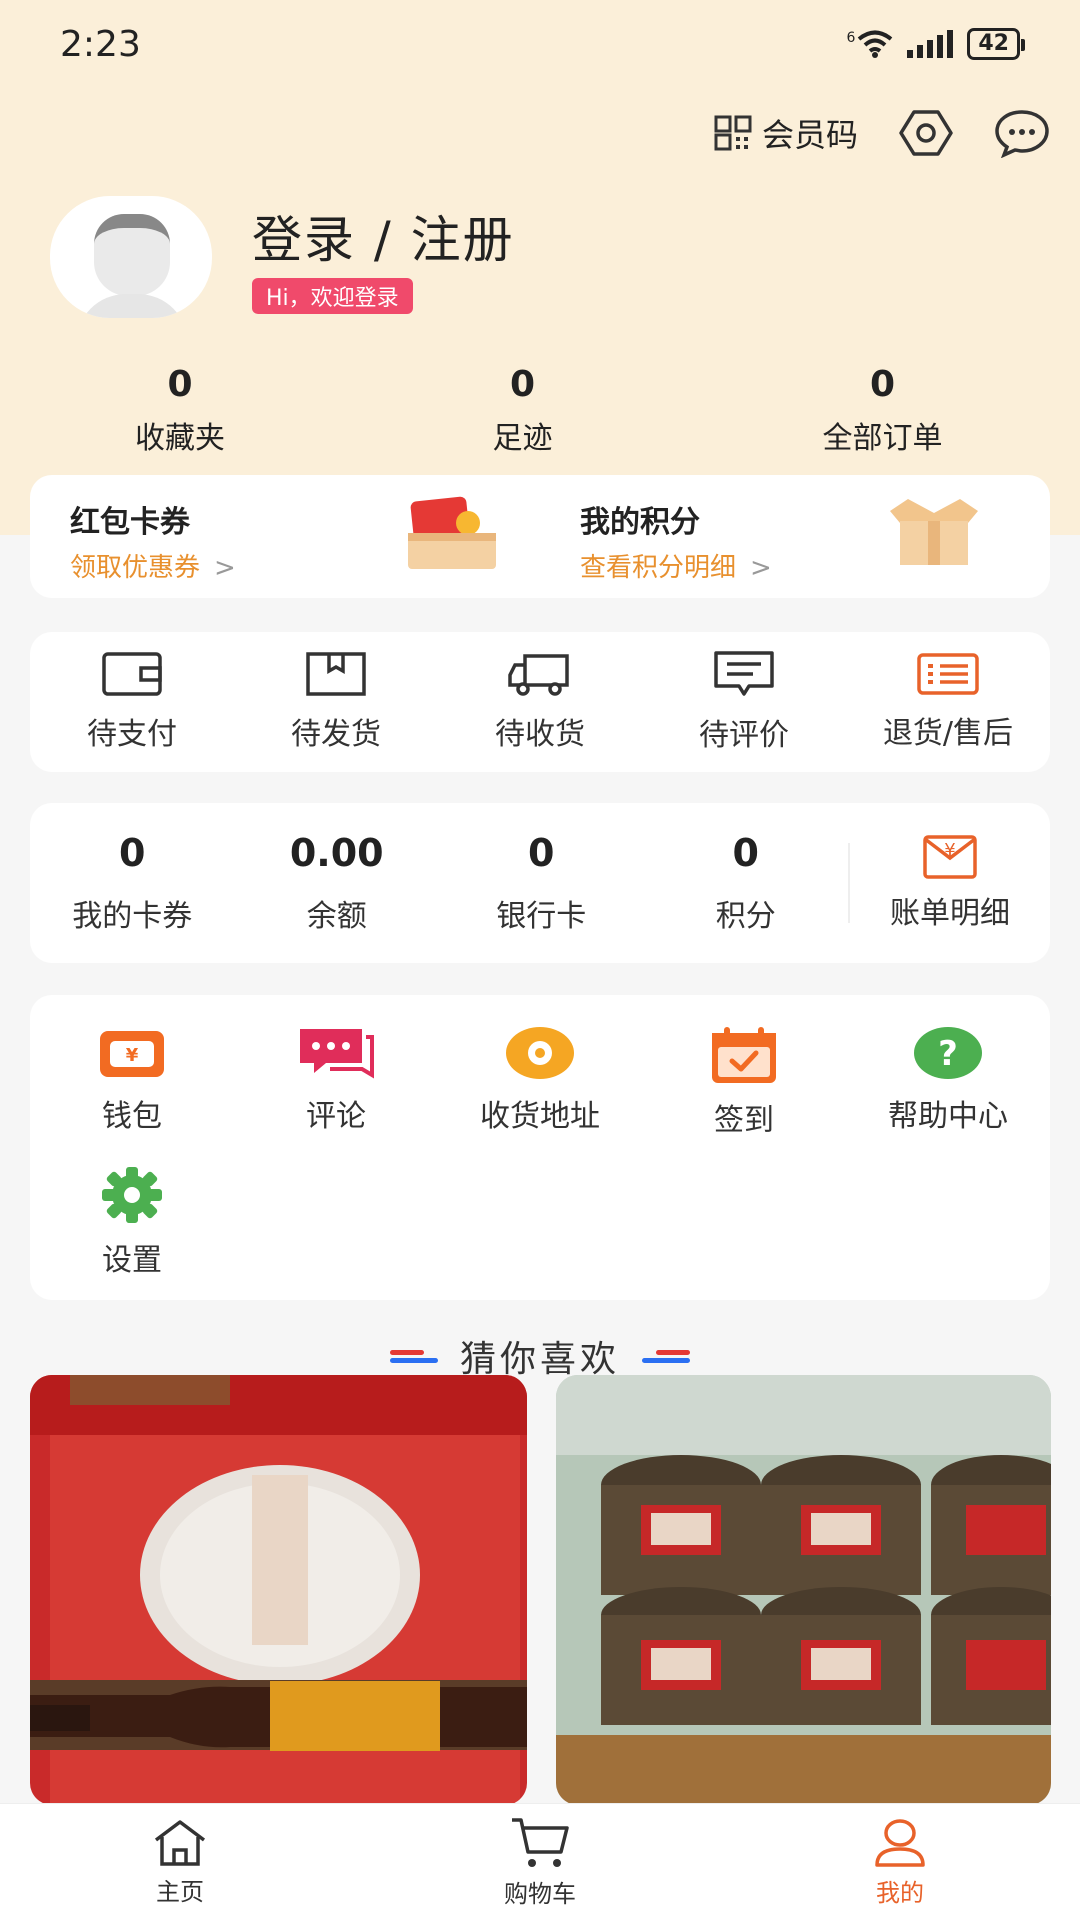  I want to click on location-icon, so click(540, 1053).